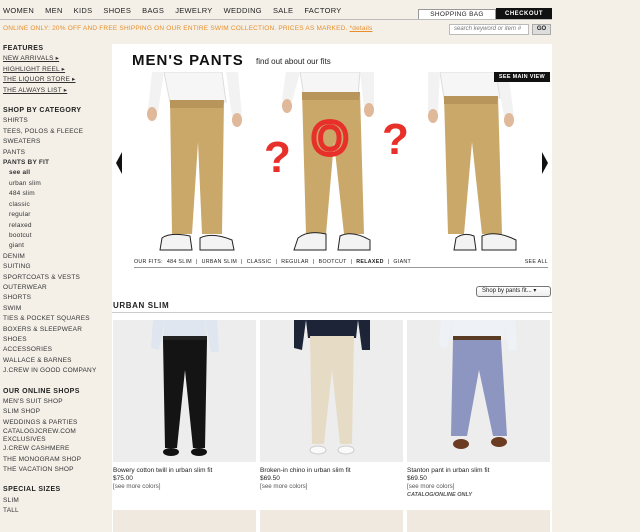 The width and height of the screenshot is (640, 532). What do you see at coordinates (53, 194) in the screenshot?
I see `sidebar-fit-484-slim: 484 slim` at bounding box center [53, 194].